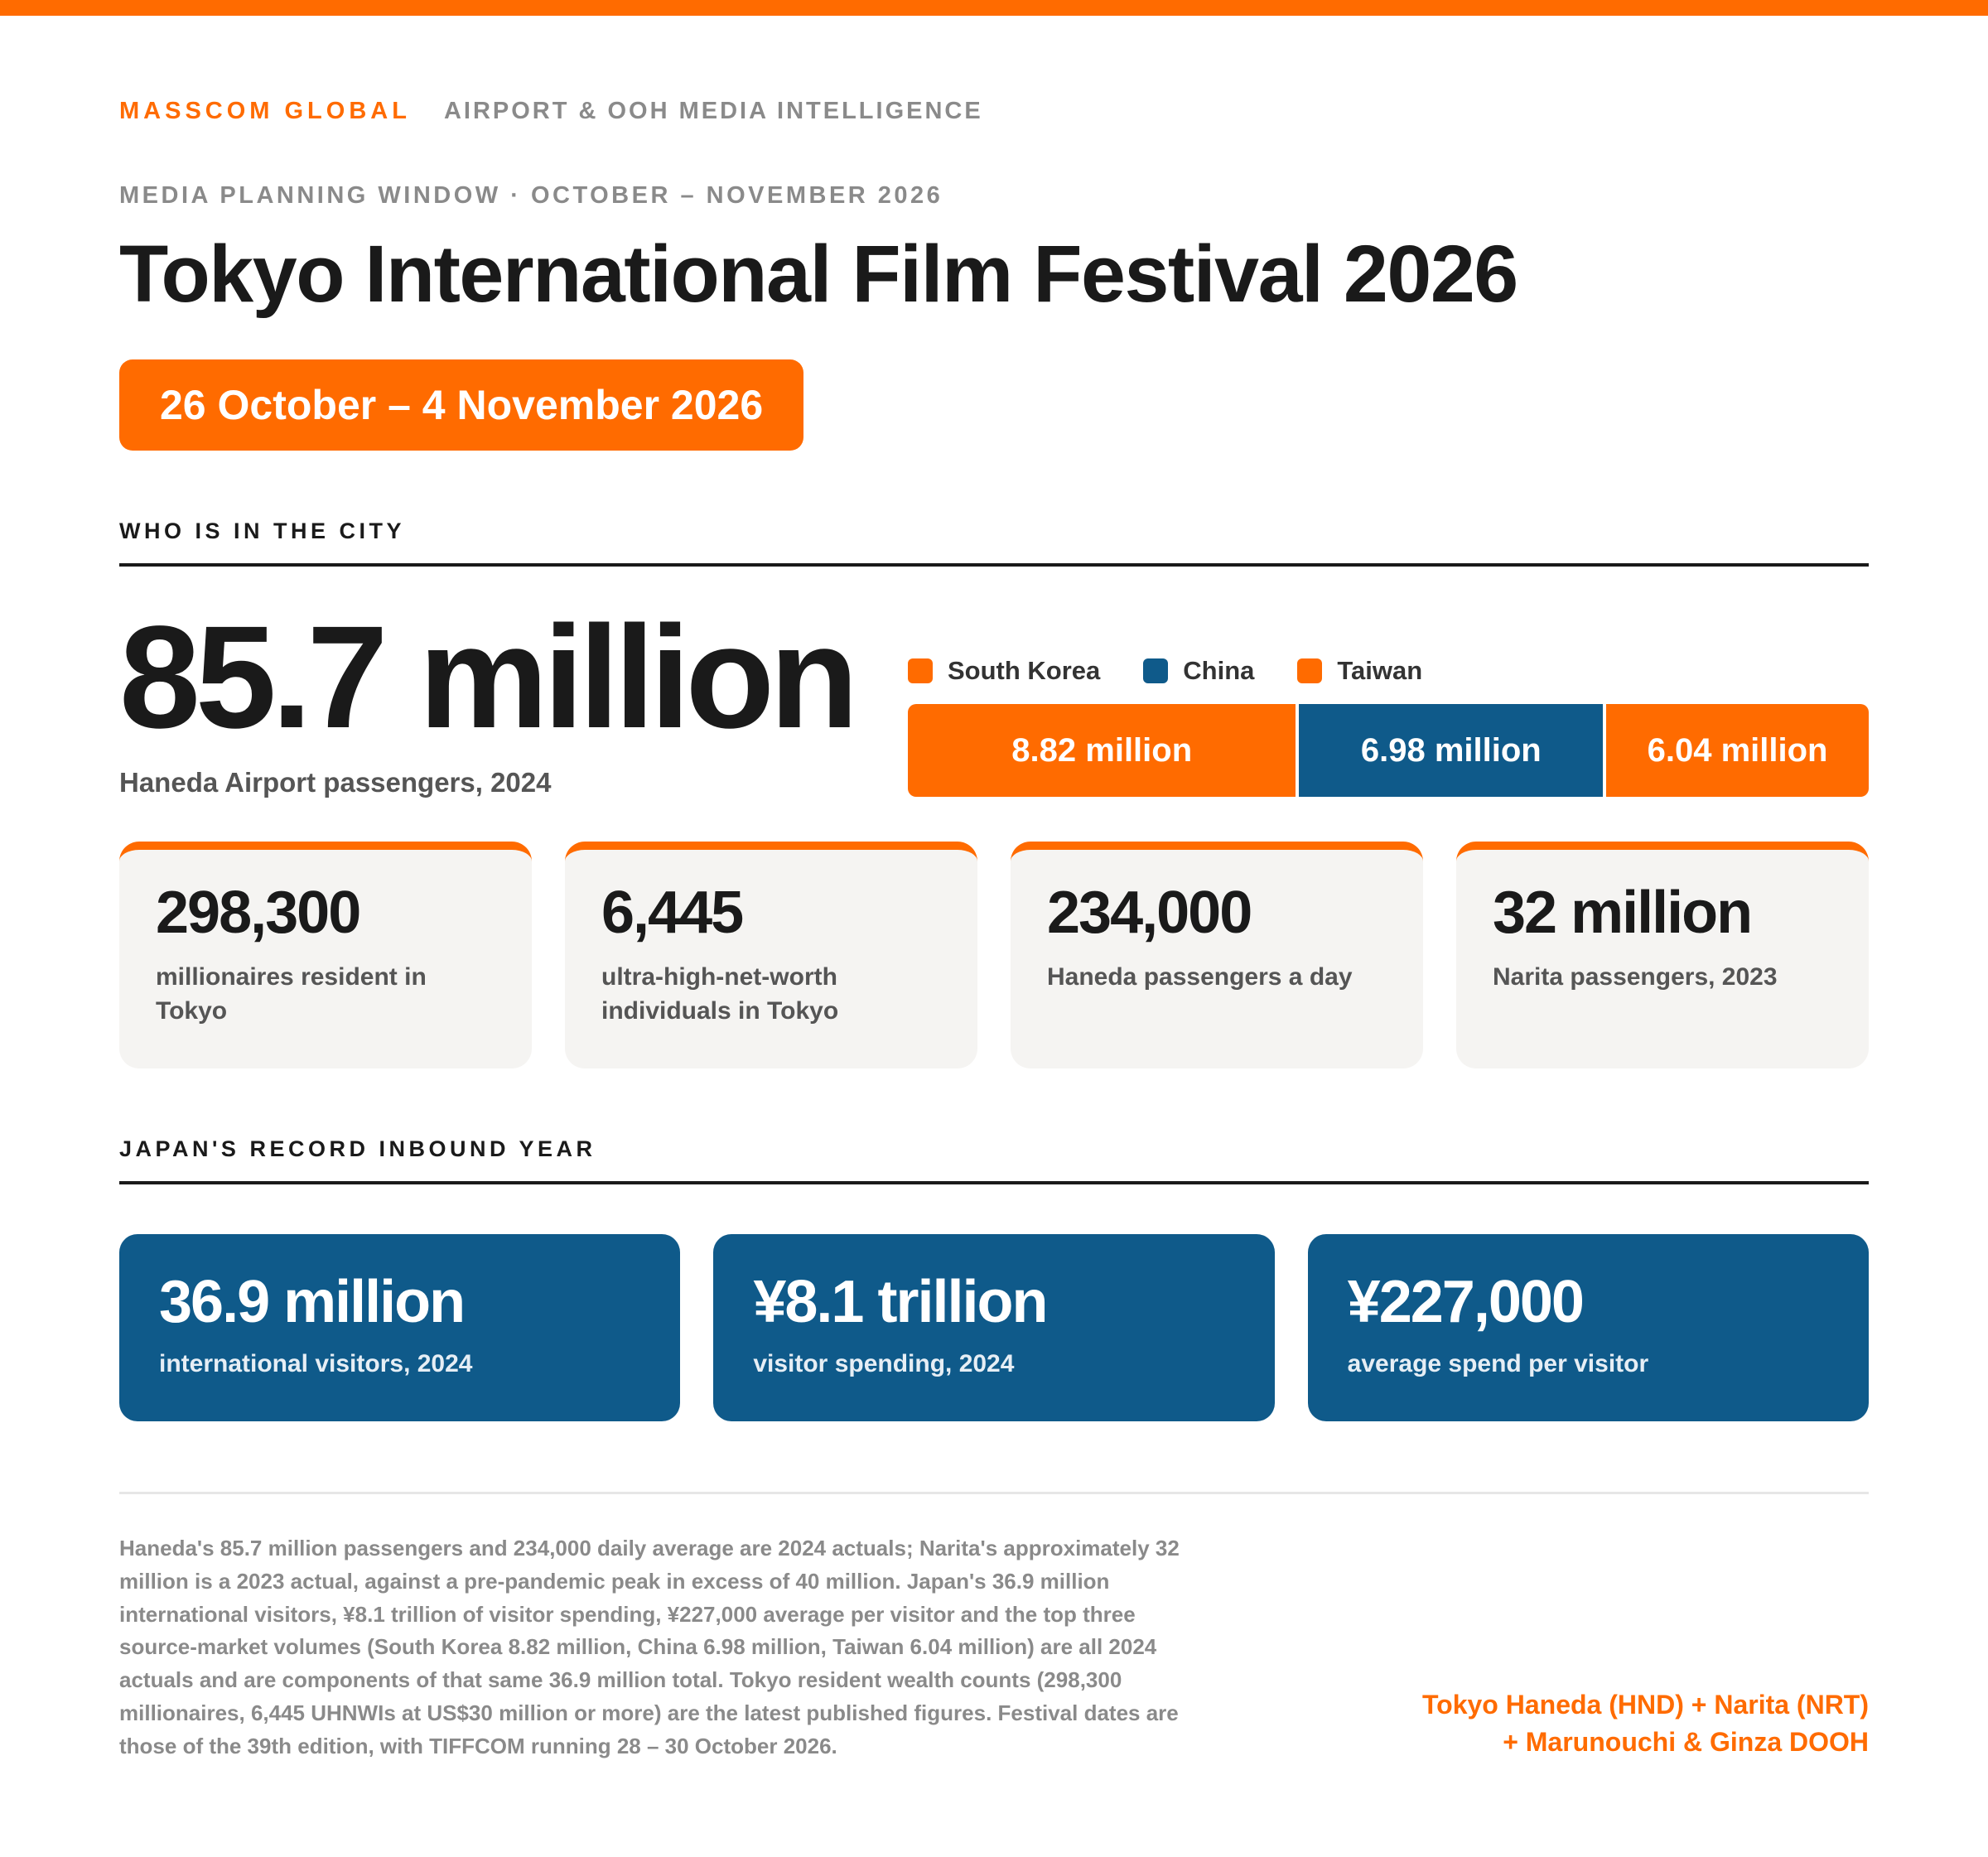  I want to click on bar-segment-south-korea: 8.82 million, so click(1102, 750).